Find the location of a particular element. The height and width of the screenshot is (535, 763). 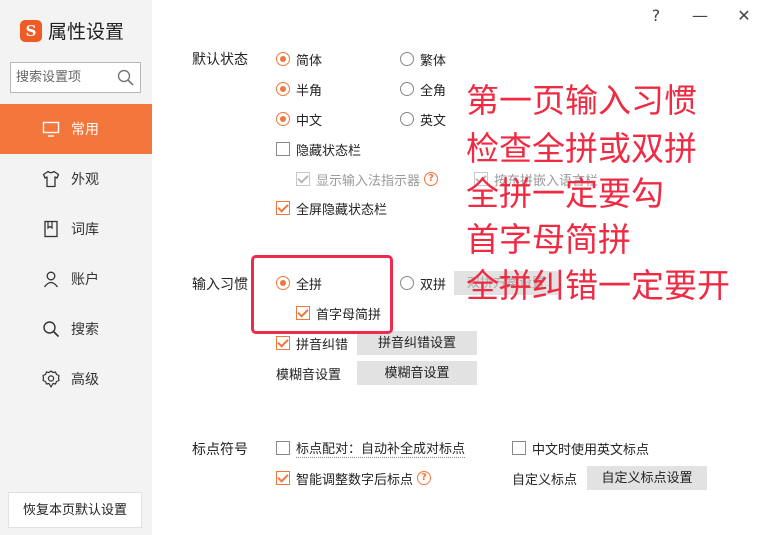

sidebar-item-account: 账户 is located at coordinates (76, 279).